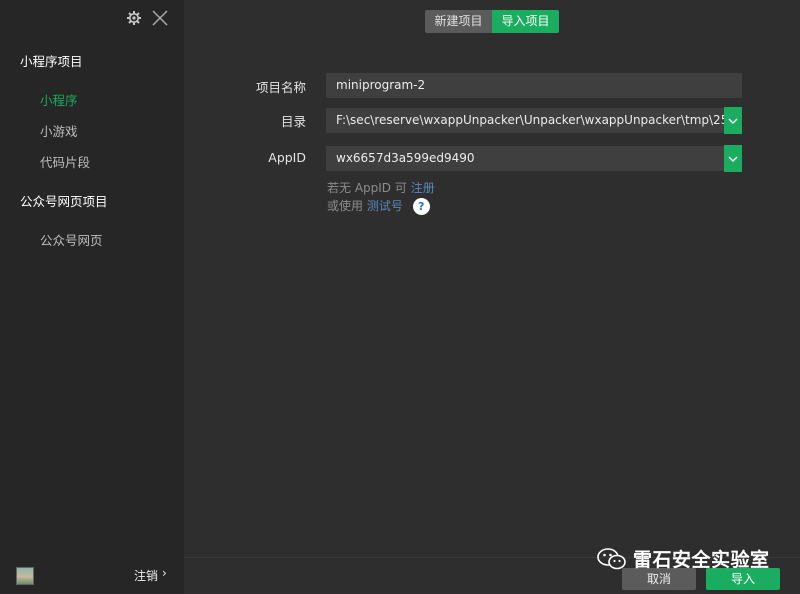 The image size is (800, 594). Describe the element at coordinates (64, 201) in the screenshot. I see `group-title-official-account: 公众号网页项目` at that location.